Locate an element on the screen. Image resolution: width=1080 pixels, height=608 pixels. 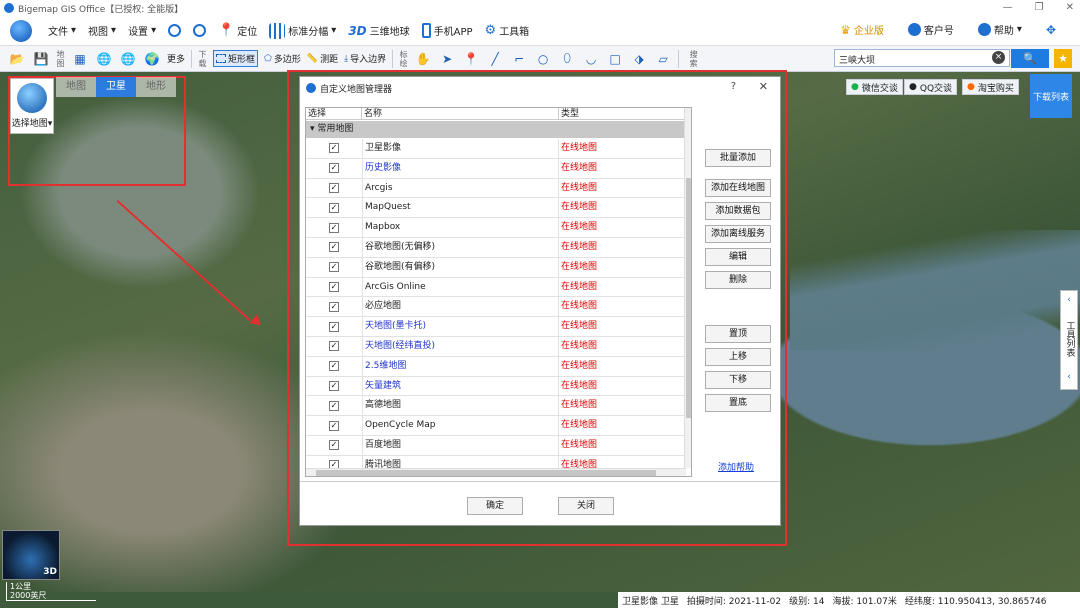
table-row: ✓ 百度地图 在线地图 is located at coordinates (496, 445).